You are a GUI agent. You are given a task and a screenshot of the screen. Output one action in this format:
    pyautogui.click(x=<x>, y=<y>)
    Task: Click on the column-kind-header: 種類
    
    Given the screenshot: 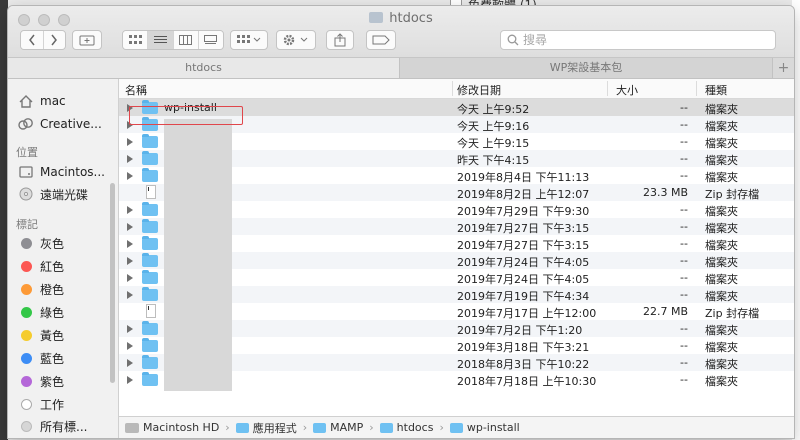 What is the action you would take?
    pyautogui.click(x=716, y=90)
    